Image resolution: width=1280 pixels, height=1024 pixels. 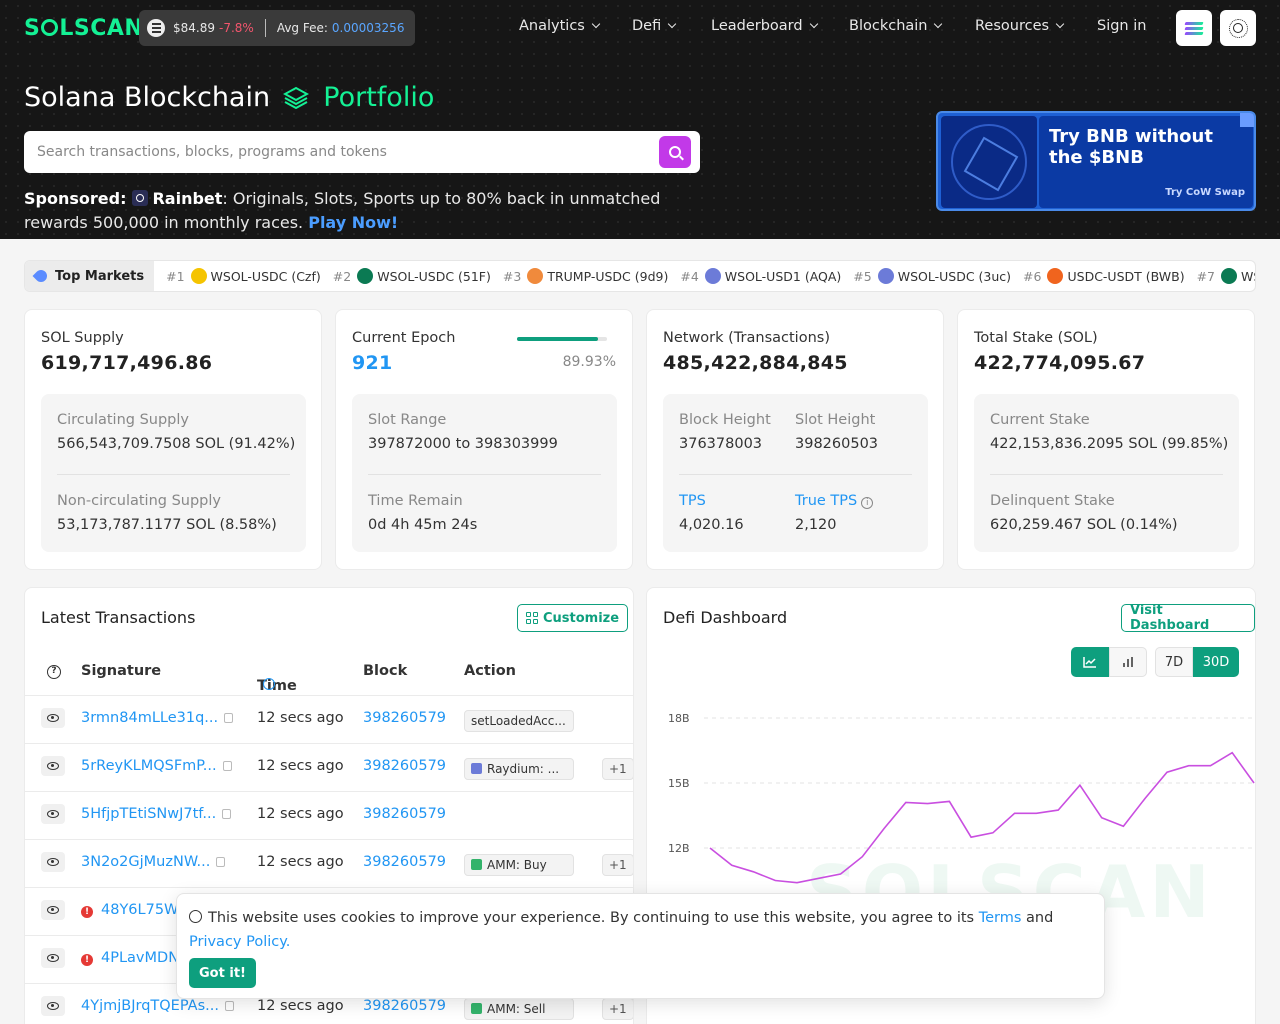 What do you see at coordinates (1247, 120) in the screenshot?
I see `ad-info-icon` at bounding box center [1247, 120].